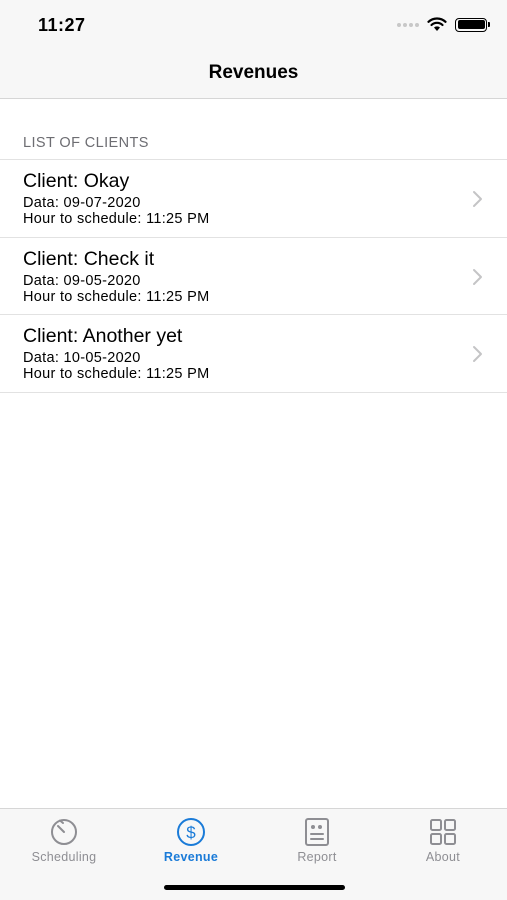  What do you see at coordinates (82, 358) in the screenshot?
I see `client-date: Data: 10-05-2020` at bounding box center [82, 358].